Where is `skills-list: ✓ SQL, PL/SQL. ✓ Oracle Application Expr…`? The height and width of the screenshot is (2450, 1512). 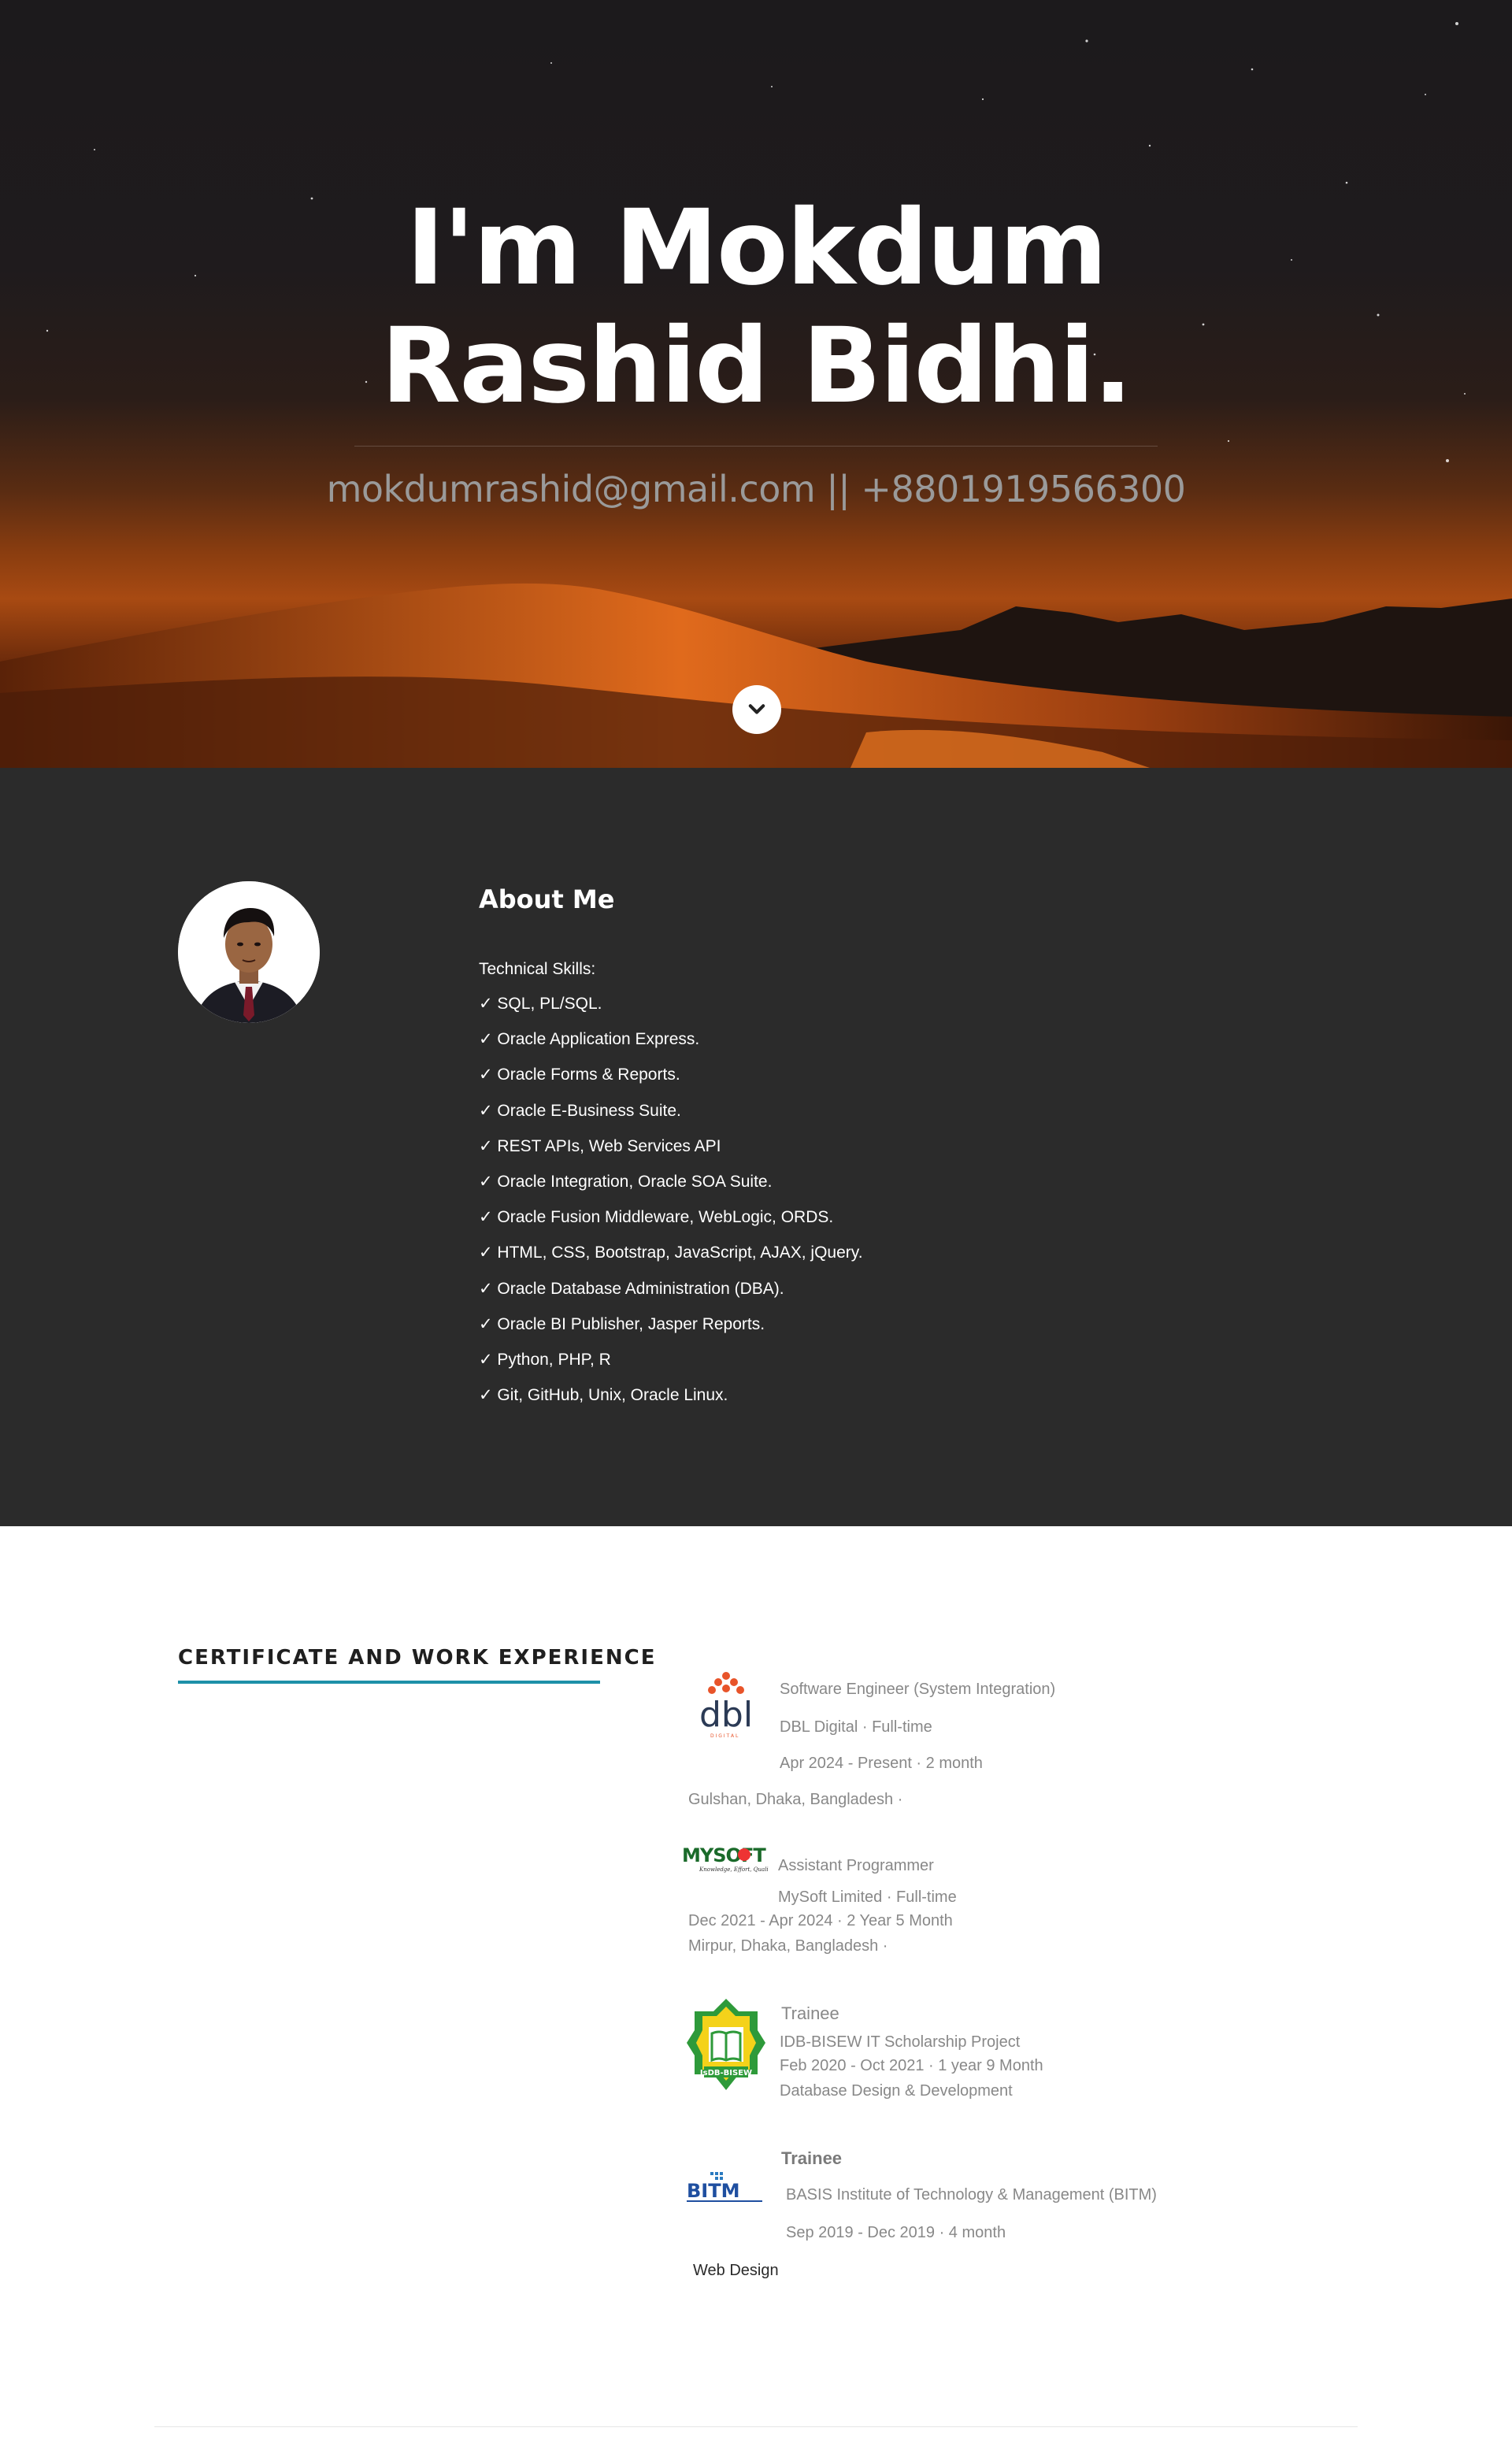
skills-list: ✓ SQL, PL/SQL. ✓ Oracle Application Expr… is located at coordinates (671, 1208).